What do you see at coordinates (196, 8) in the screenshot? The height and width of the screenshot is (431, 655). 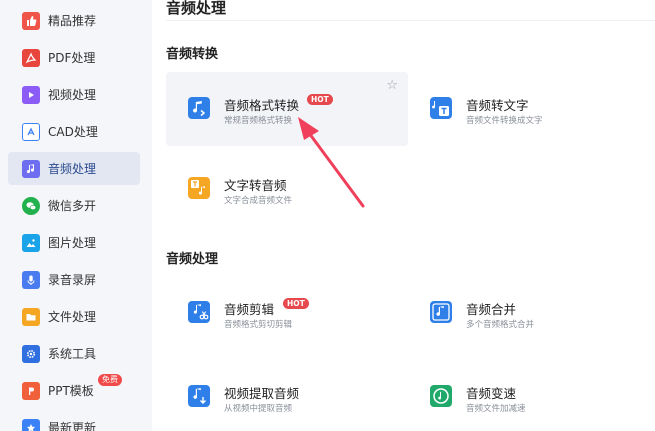 I see `page-title: 音频处理` at bounding box center [196, 8].